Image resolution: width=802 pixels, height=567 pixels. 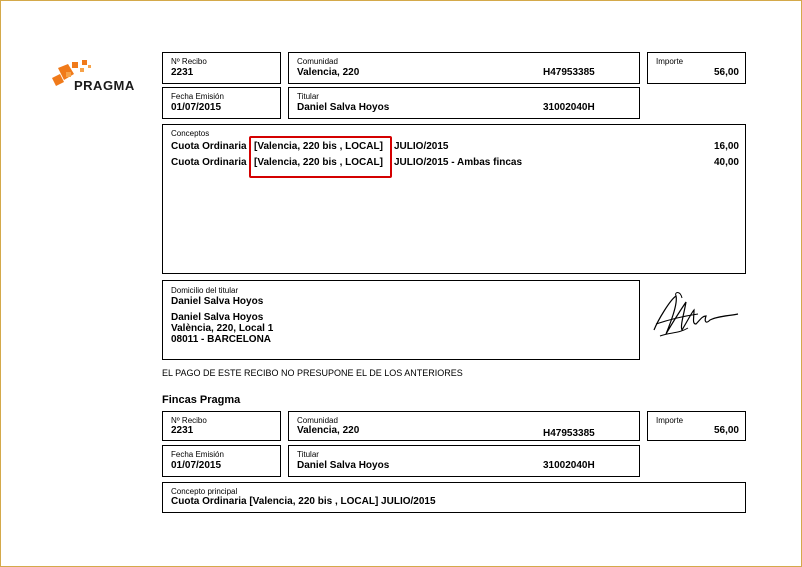 I want to click on conceptos-label: Conceptos, so click(x=190, y=133).